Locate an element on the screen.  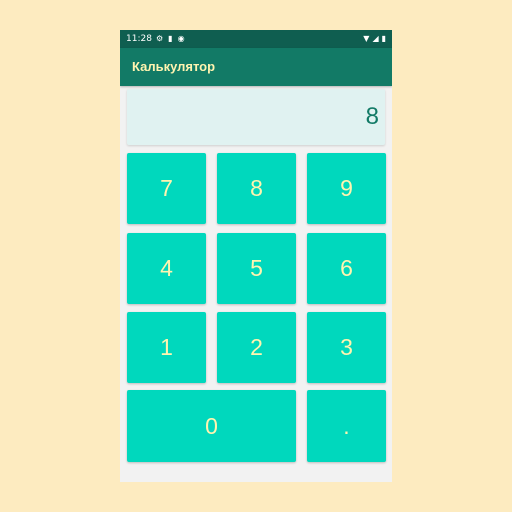
key-decimal-button: . is located at coordinates (346, 426).